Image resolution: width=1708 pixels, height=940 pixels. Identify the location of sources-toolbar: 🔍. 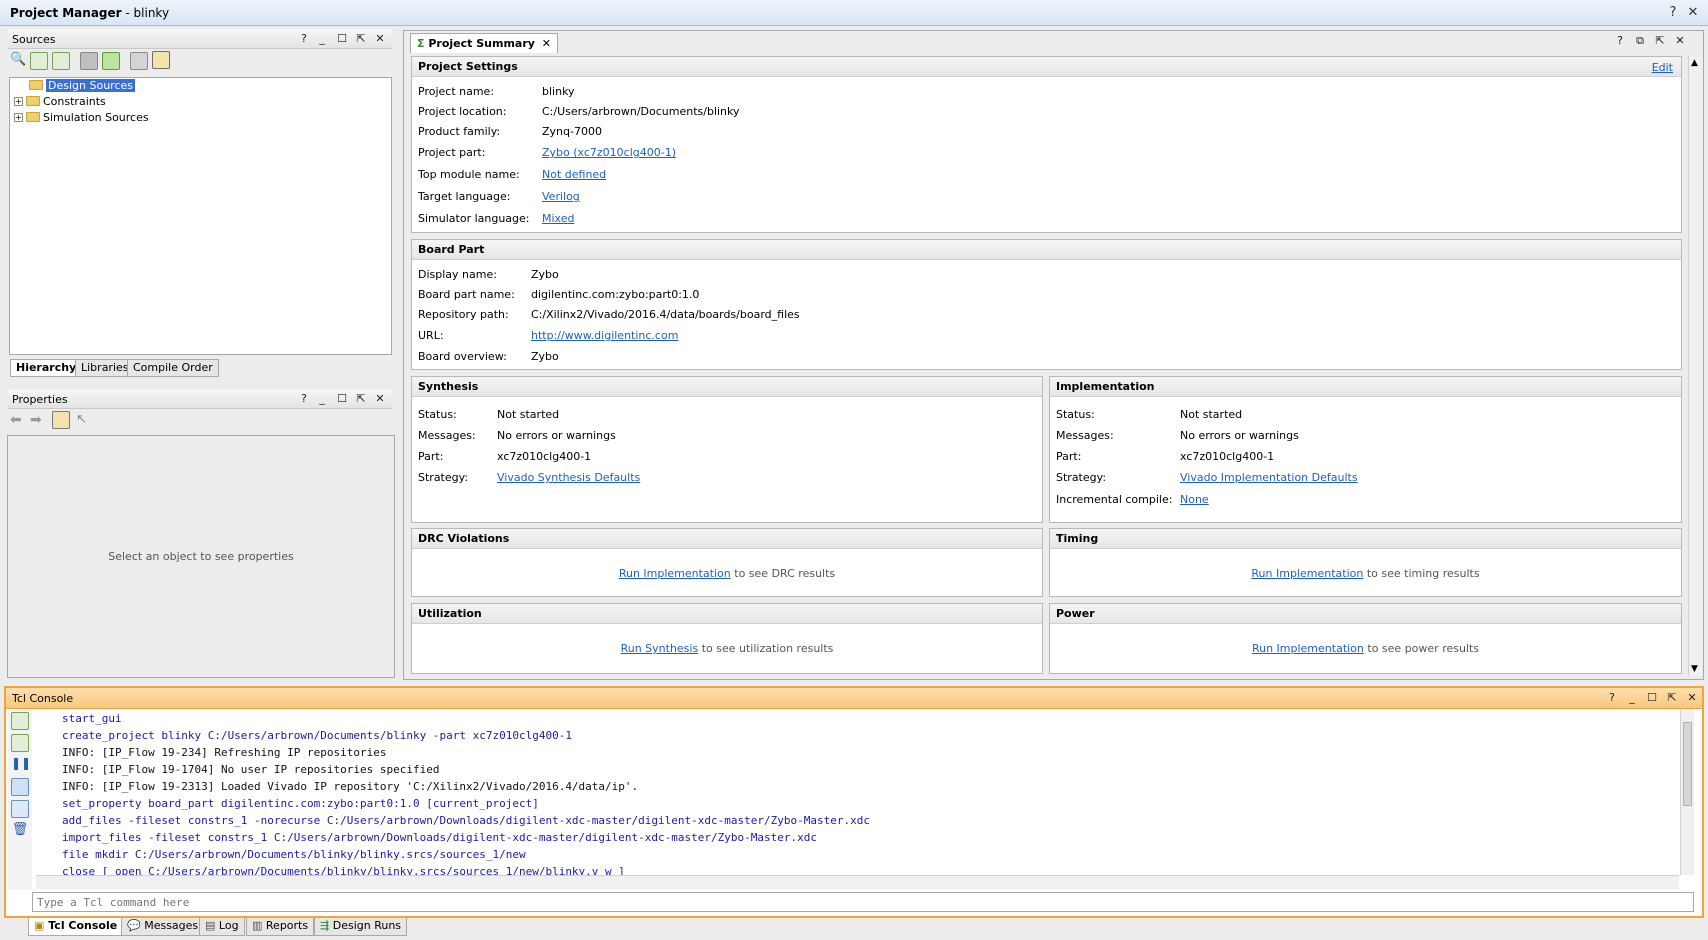
(100, 61).